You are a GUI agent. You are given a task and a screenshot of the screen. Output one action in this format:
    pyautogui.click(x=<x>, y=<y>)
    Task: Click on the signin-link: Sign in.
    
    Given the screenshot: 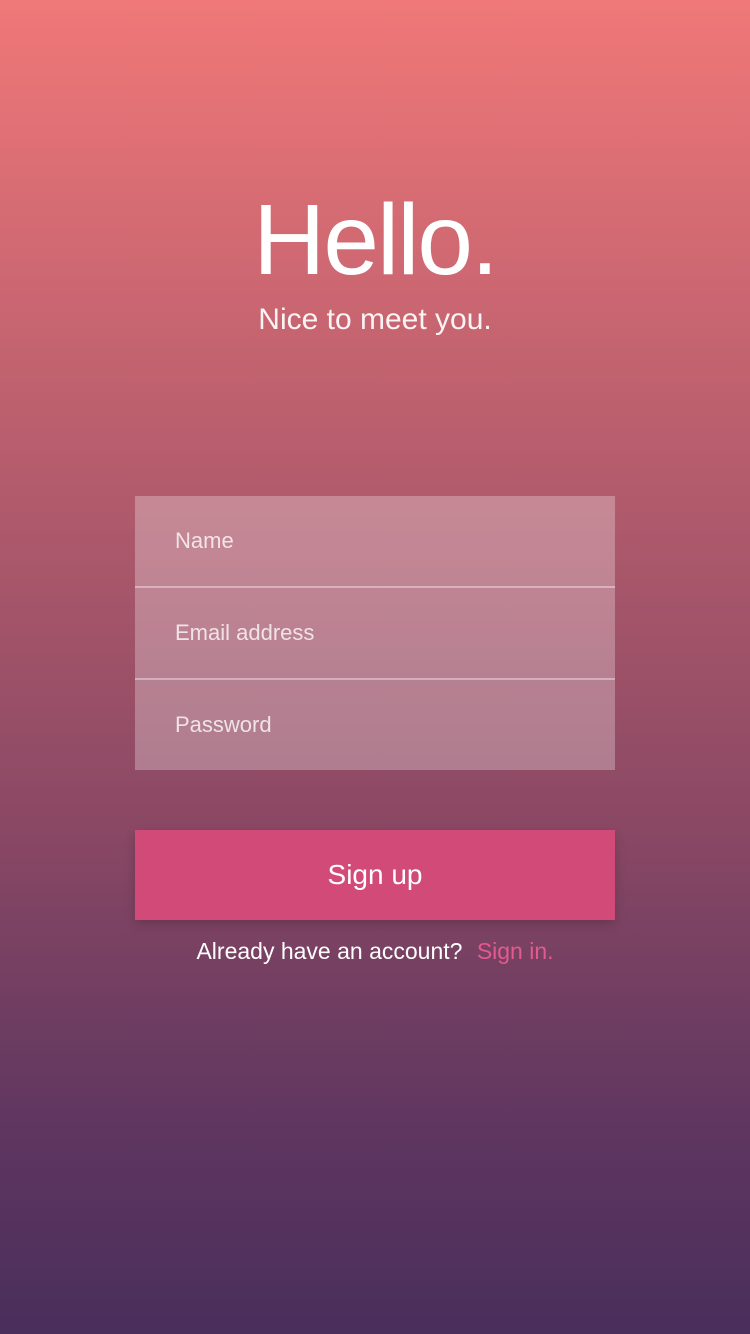 What is the action you would take?
    pyautogui.click(x=515, y=951)
    